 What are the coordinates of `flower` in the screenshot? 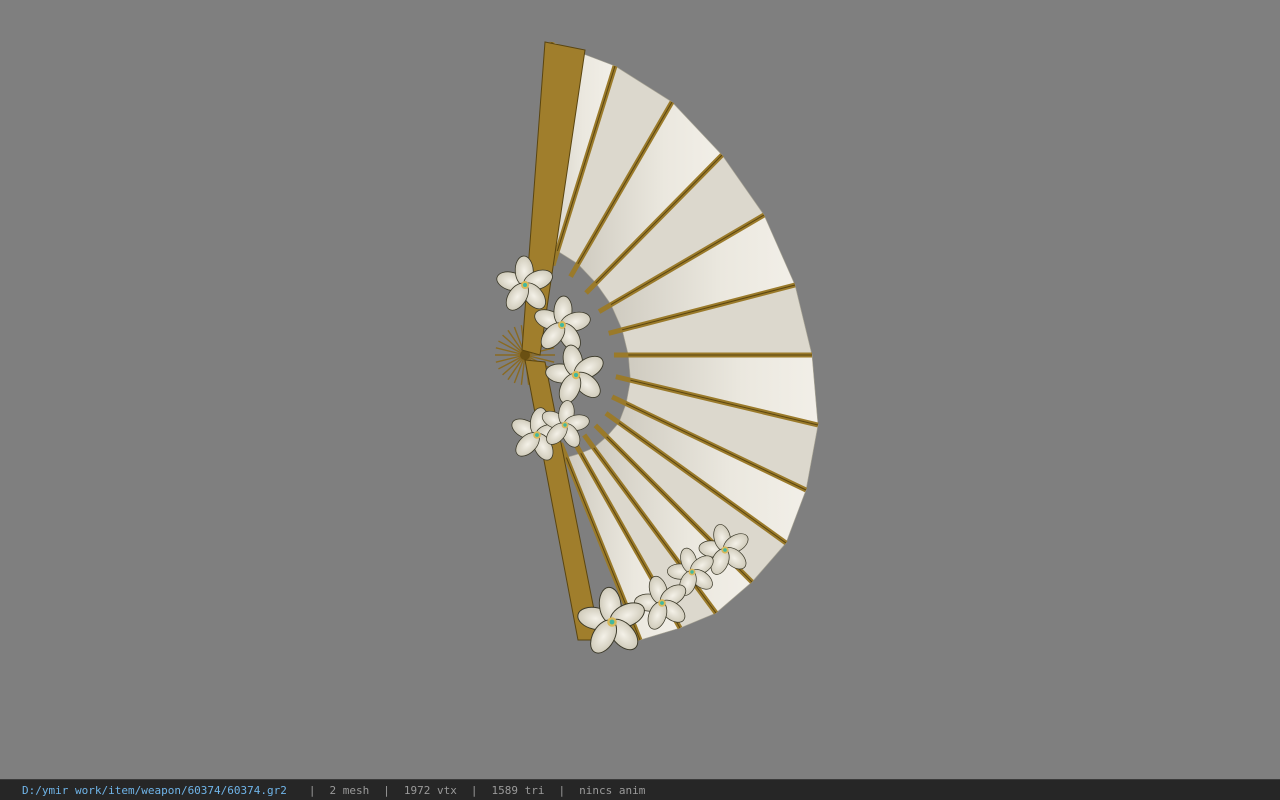 It's located at (574, 374).